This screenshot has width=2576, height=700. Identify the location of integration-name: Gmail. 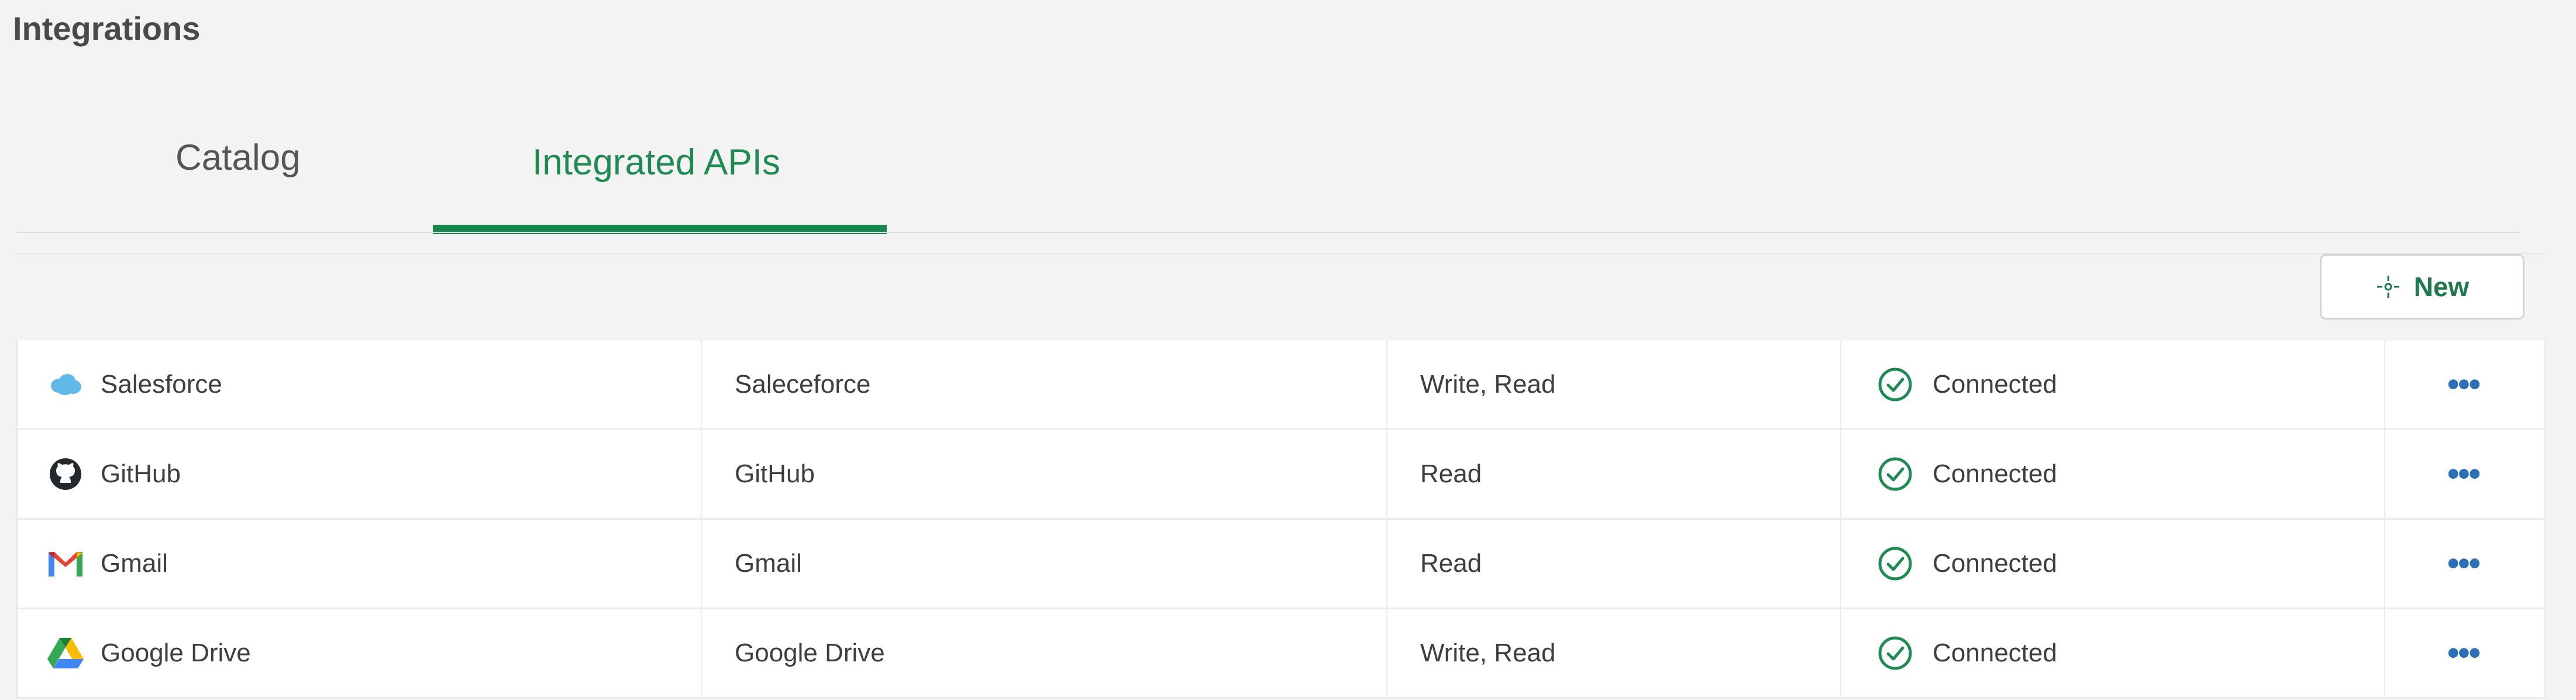
(134, 564).